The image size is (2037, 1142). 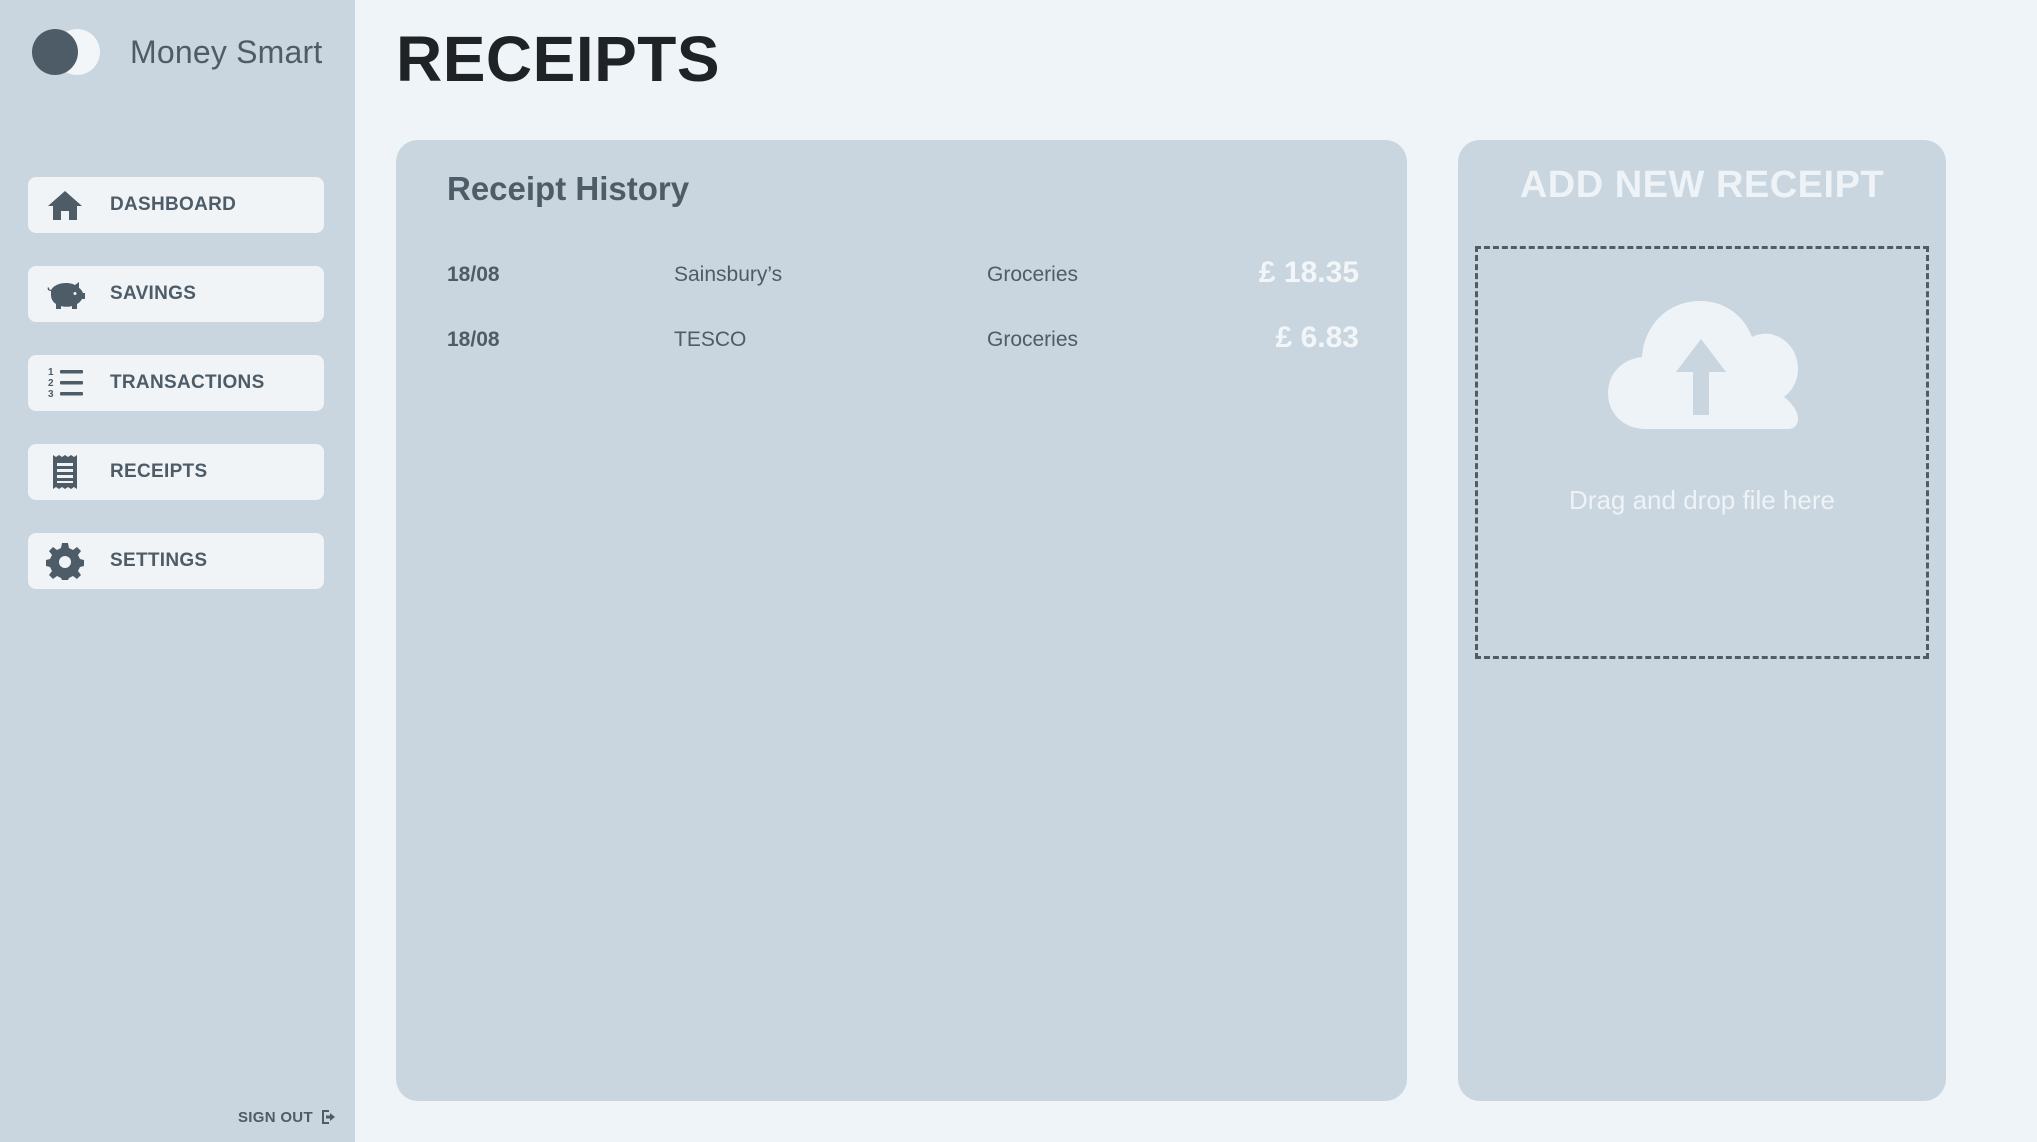 What do you see at coordinates (558, 59) in the screenshot?
I see `page-title: RECEIPTS` at bounding box center [558, 59].